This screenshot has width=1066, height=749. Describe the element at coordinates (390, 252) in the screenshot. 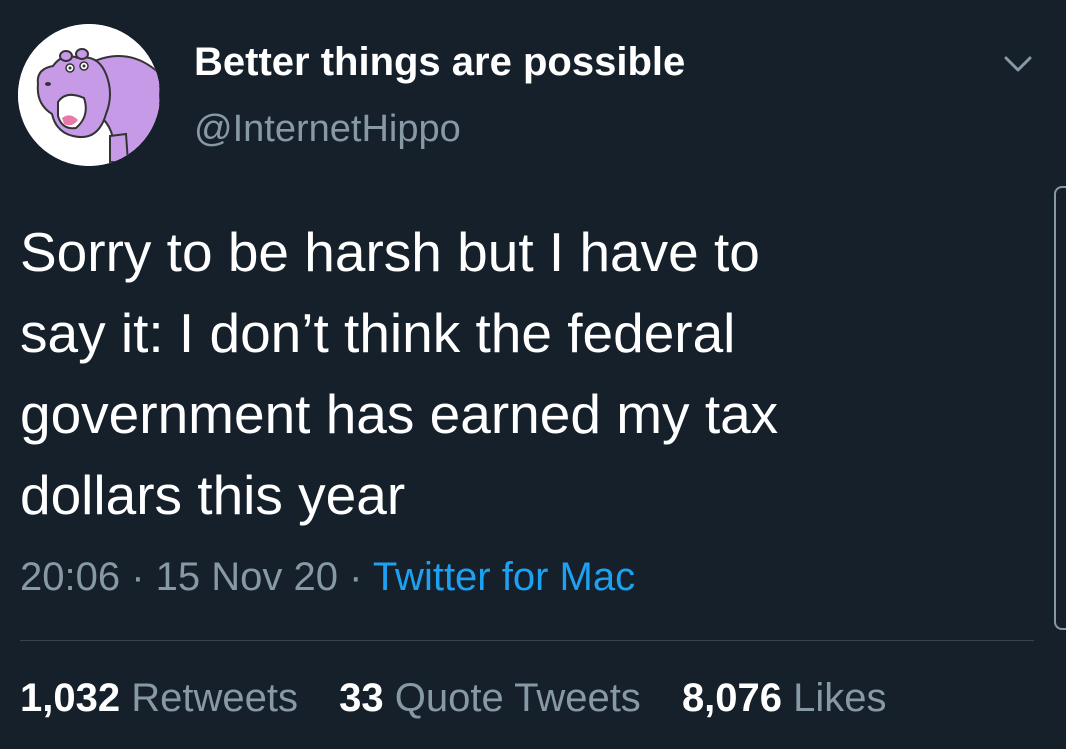

I see `tweet-text-line: Sorry to be harsh but I have to` at that location.